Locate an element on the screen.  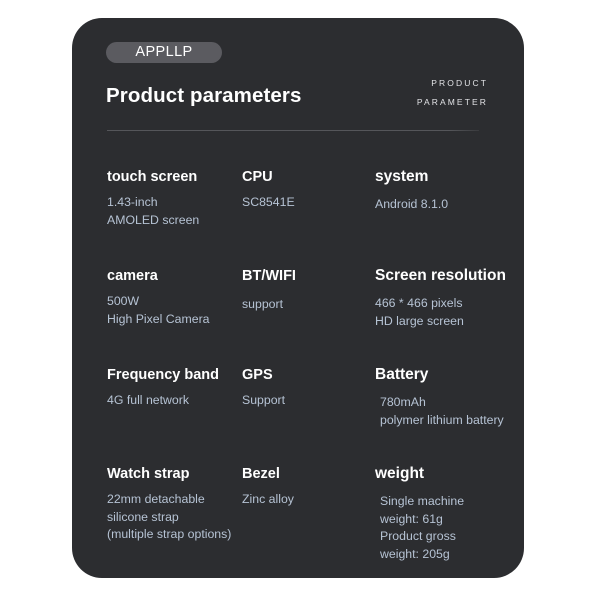
spec-item-gps: GPS Support is located at coordinates (304, 388).